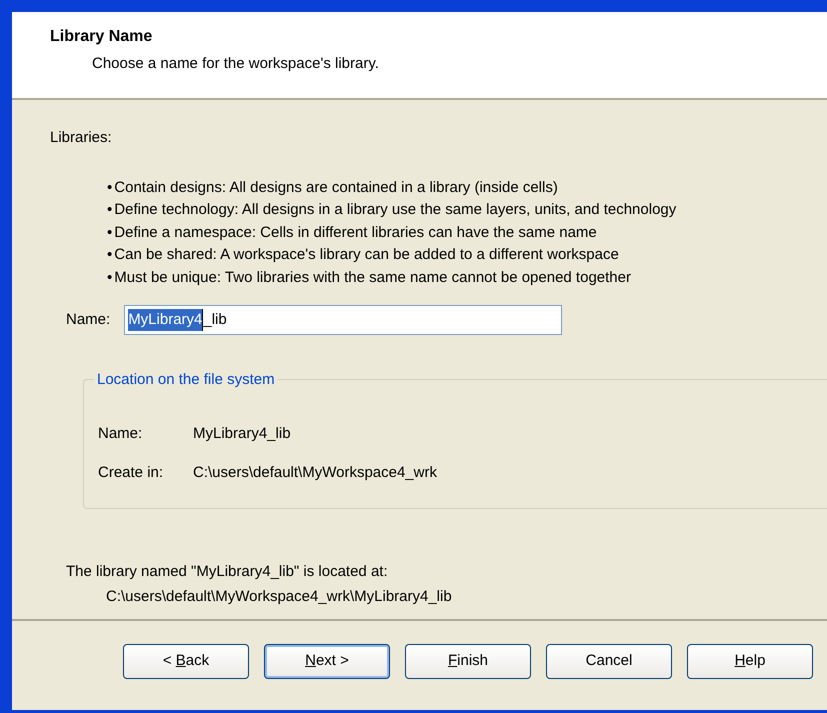 The image size is (827, 713). What do you see at coordinates (336, 188) in the screenshot?
I see `bullet-text: Contain designs: All designs are contained in a library (inside cells)` at bounding box center [336, 188].